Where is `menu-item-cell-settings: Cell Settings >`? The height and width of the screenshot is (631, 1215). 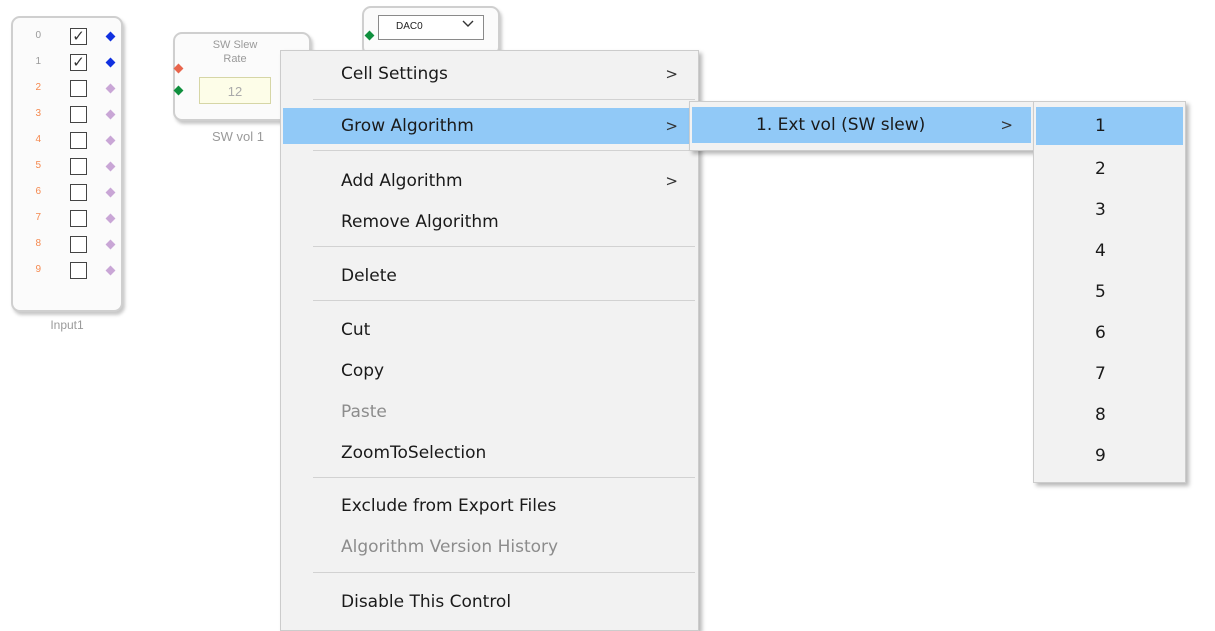 menu-item-cell-settings: Cell Settings > is located at coordinates (489, 74).